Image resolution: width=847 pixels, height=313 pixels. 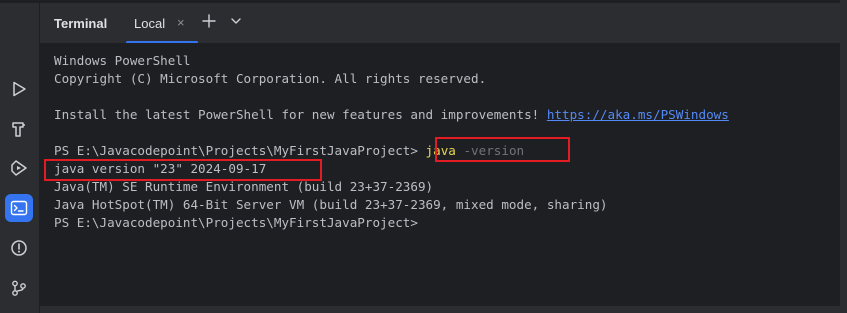 What do you see at coordinates (440, 23) in the screenshot?
I see `tool-window-header: Terminal Local ×` at bounding box center [440, 23].